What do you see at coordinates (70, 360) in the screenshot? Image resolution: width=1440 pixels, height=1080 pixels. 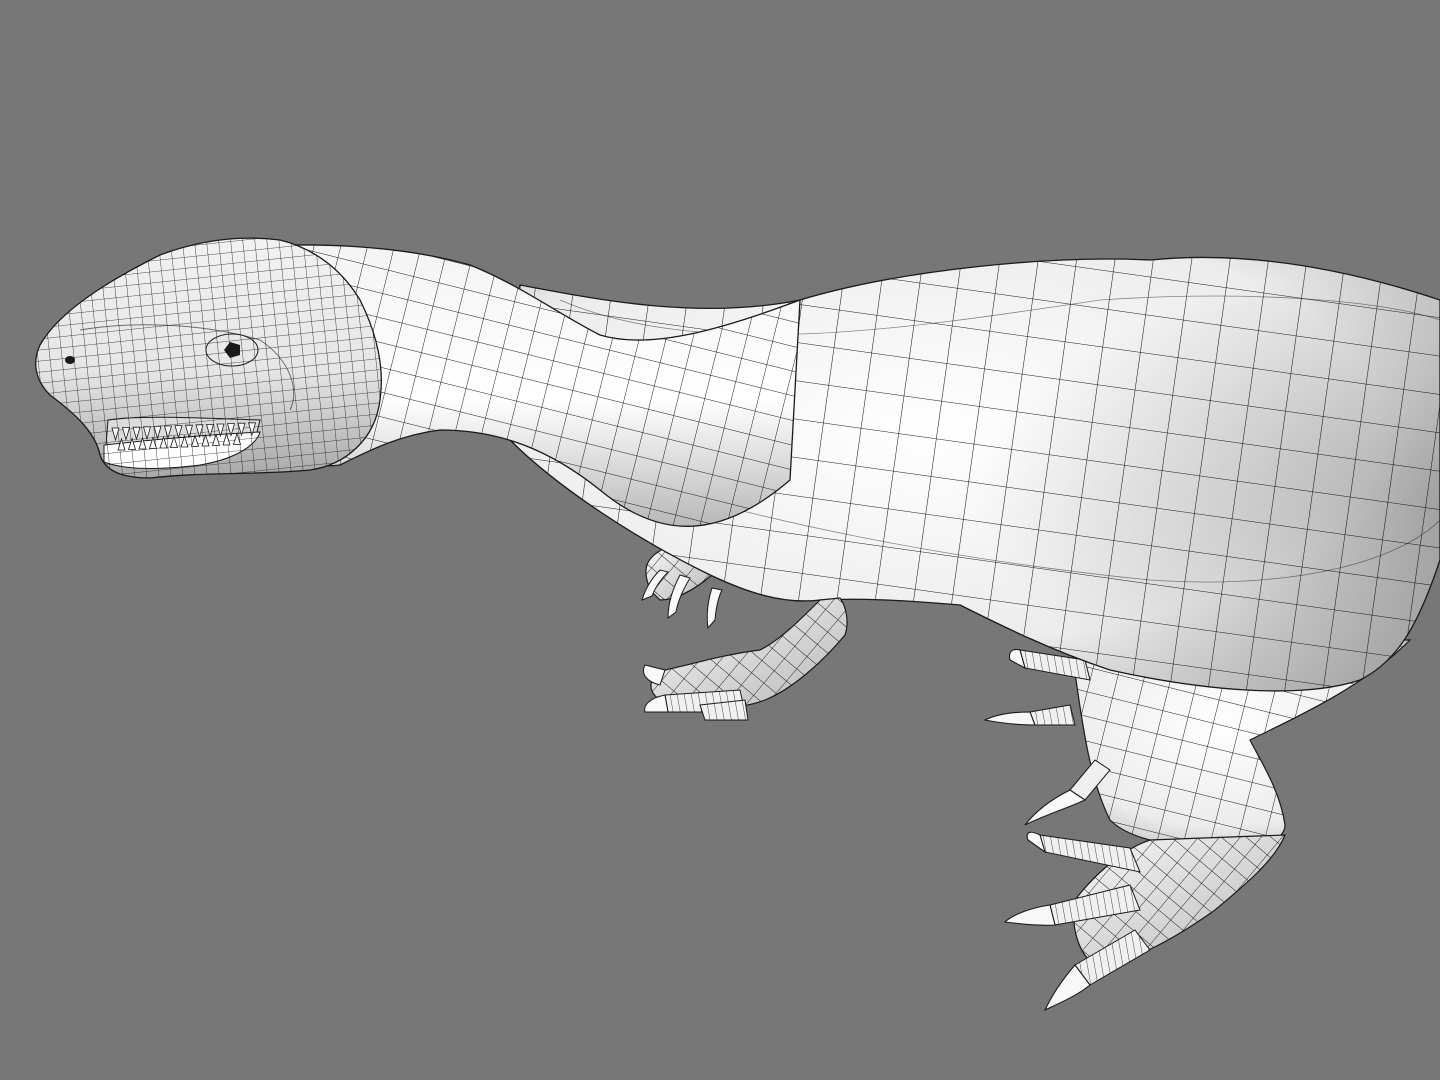 I see `nostril` at bounding box center [70, 360].